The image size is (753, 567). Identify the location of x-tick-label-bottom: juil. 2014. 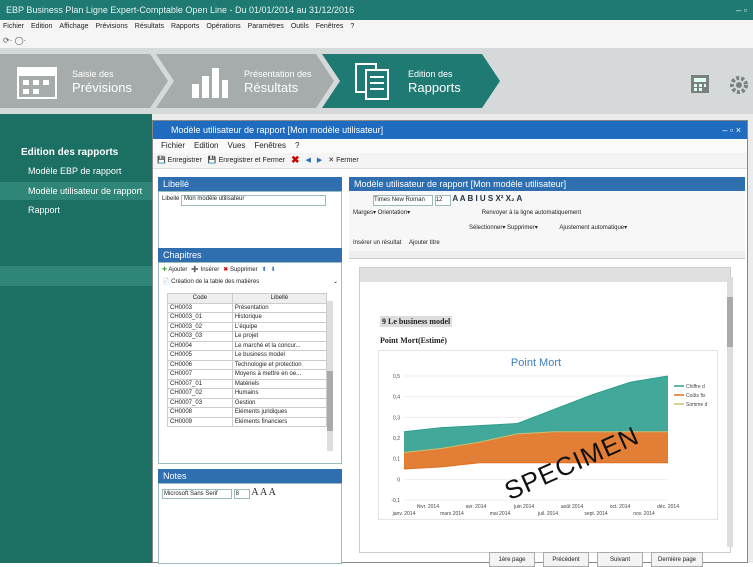
(547, 514).